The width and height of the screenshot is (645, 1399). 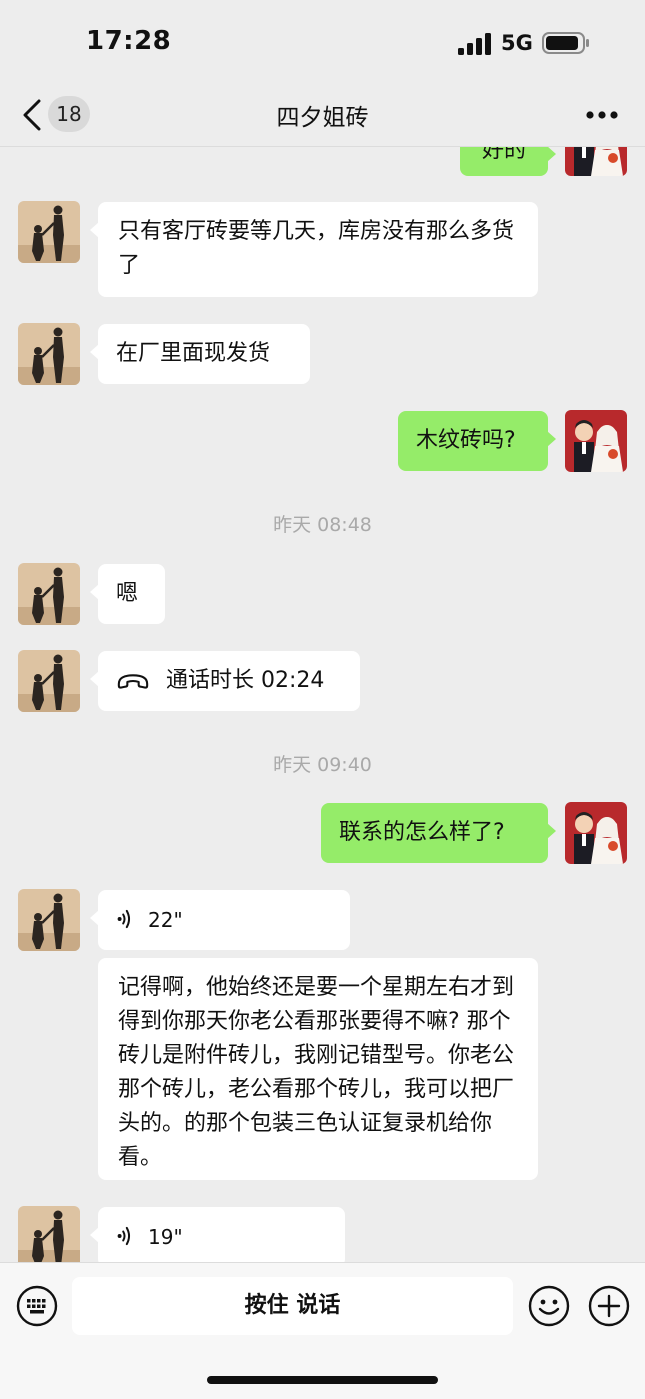 I want to click on voice-message: 19", so click(x=217, y=1234).